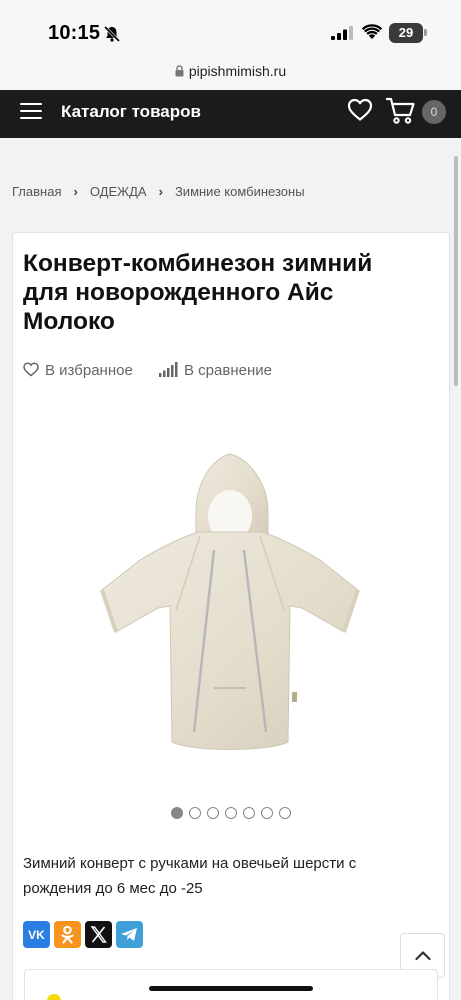 The width and height of the screenshot is (461, 1000). I want to click on image-carousel-dots, so click(234, 813).